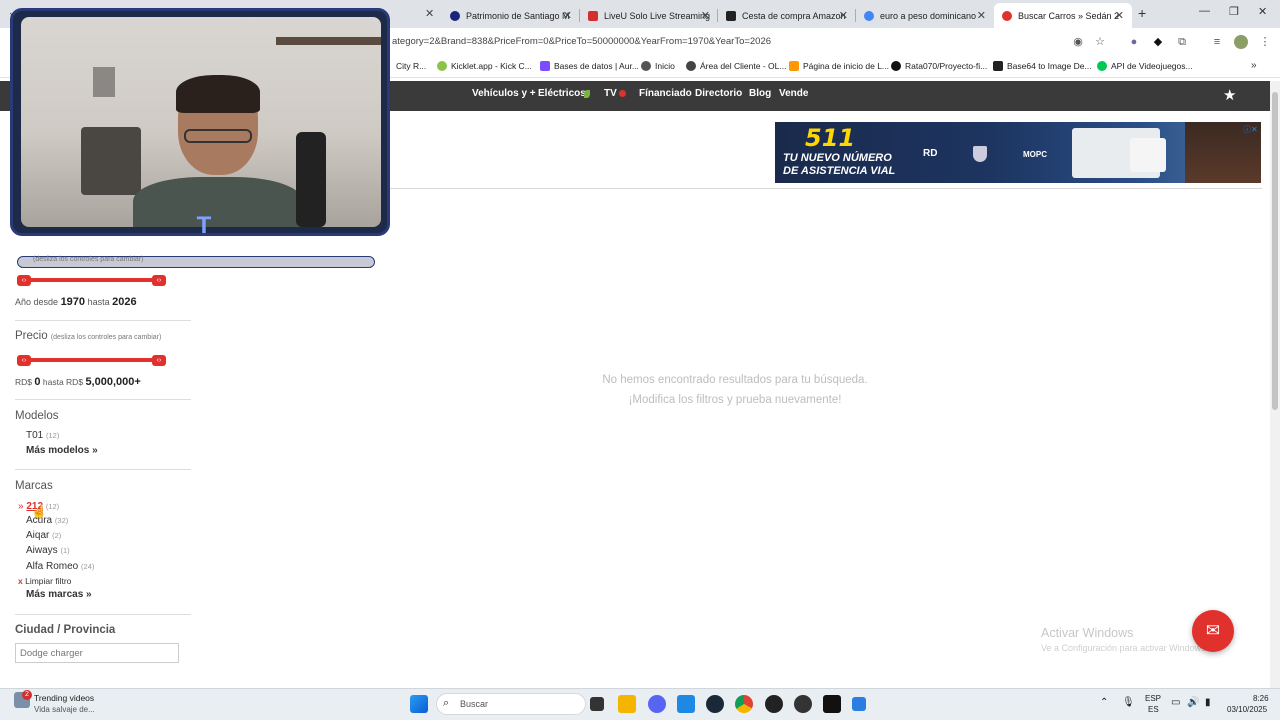 The width and height of the screenshot is (1280, 720). Describe the element at coordinates (1104, 702) in the screenshot. I see `chevron-up-icon: ⌃` at that location.